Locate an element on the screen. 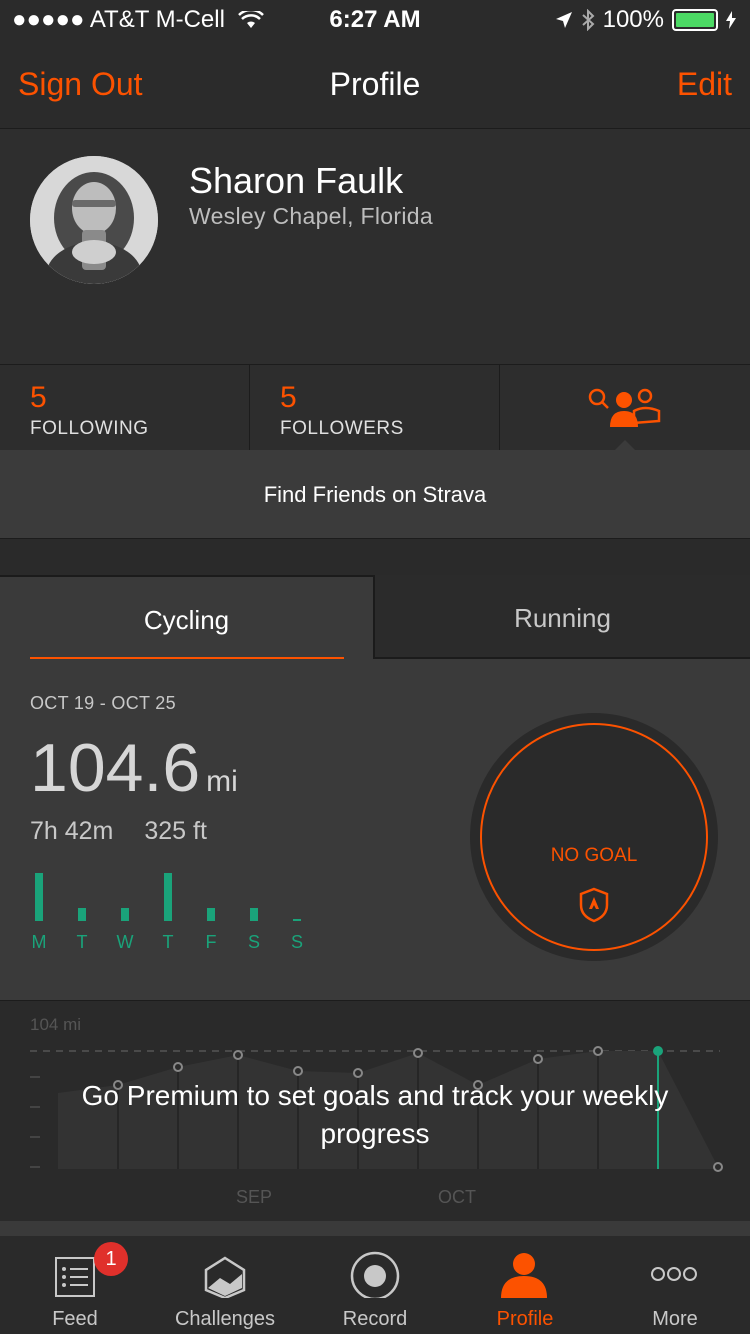 The image size is (750, 1334). sport-tabs: Cycling Running is located at coordinates (375, 617).